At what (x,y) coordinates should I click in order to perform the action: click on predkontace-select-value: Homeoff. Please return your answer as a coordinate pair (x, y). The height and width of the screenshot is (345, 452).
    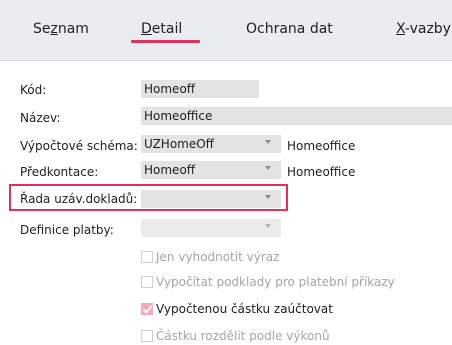
    Looking at the image, I should click on (170, 170).